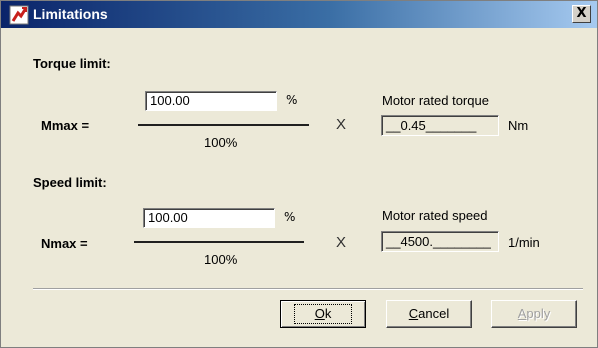 This screenshot has width=598, height=348. I want to click on motor-rated-torque-label: Motor rated torque, so click(435, 100).